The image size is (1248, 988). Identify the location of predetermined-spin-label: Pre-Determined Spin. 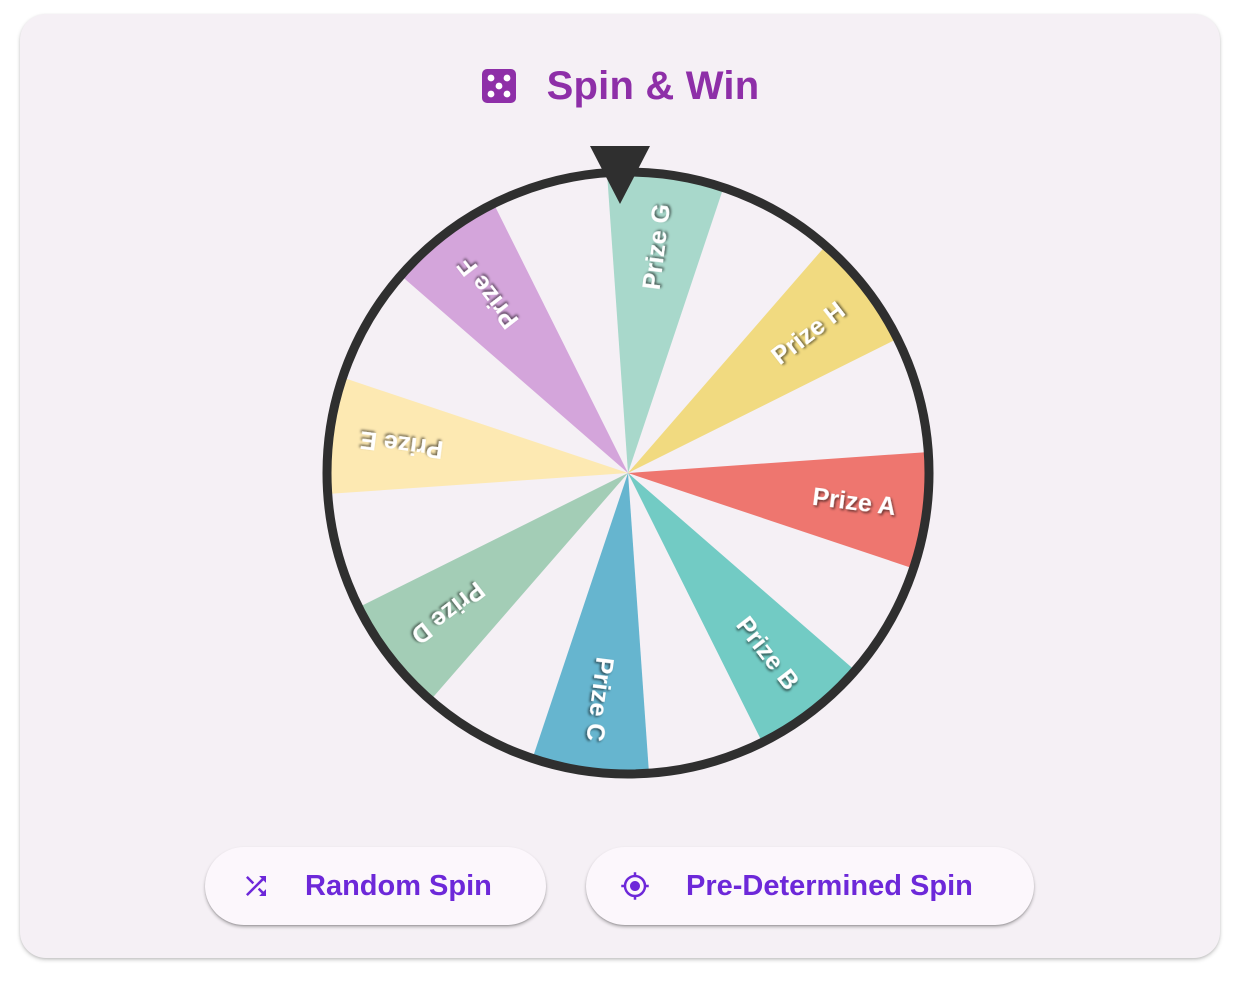
(829, 885).